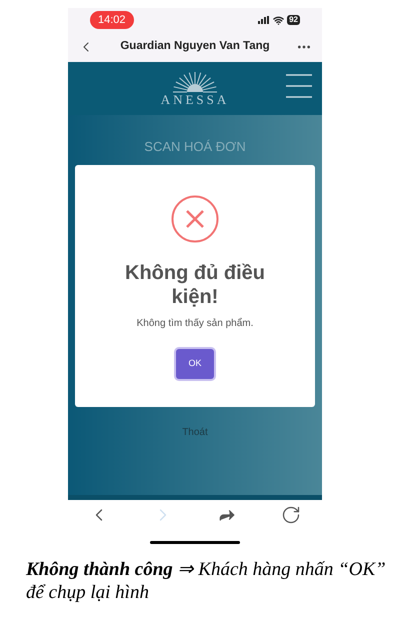  Describe the element at coordinates (112, 20) in the screenshot. I see `clock-time: 14:02` at that location.